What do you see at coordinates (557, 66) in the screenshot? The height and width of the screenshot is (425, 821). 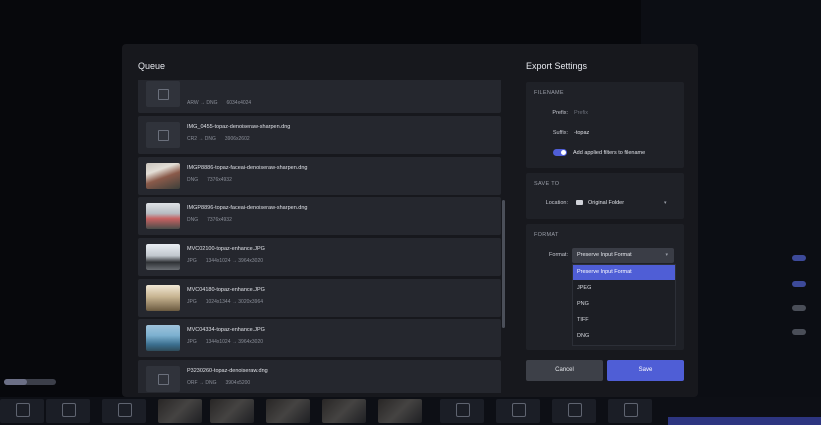 I see `export-settings-title: Export Settings` at bounding box center [557, 66].